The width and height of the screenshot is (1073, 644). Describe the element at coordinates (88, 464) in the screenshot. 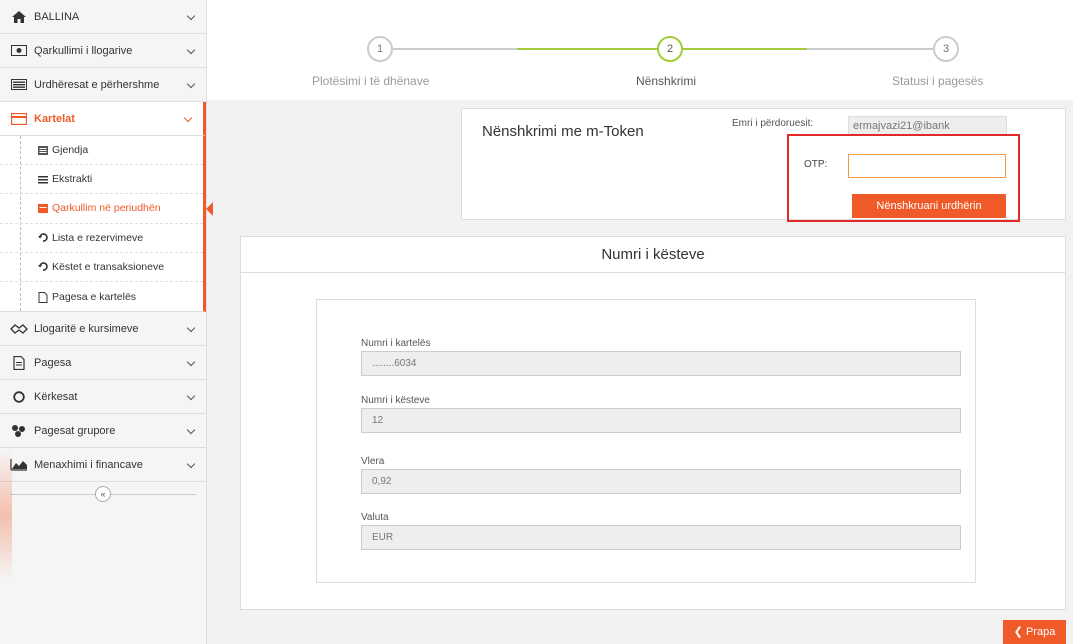

I see `sidebar-item-label: Menaxhimi i financave` at that location.